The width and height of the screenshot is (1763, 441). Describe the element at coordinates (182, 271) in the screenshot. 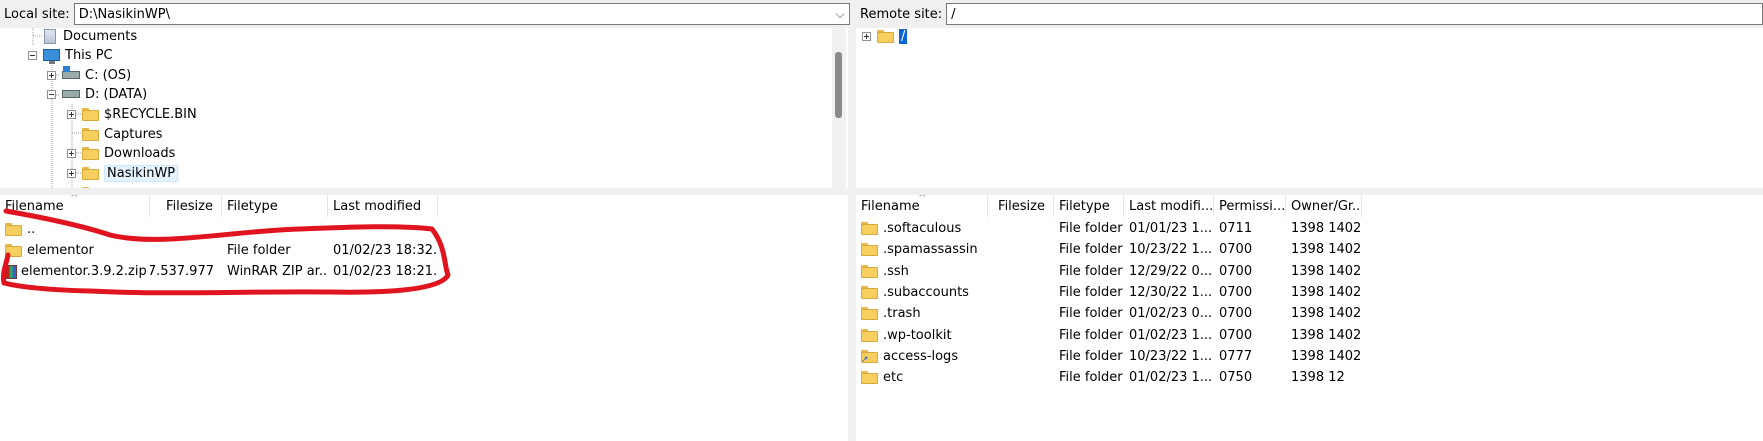

I see `file-size: 7.537.977` at that location.